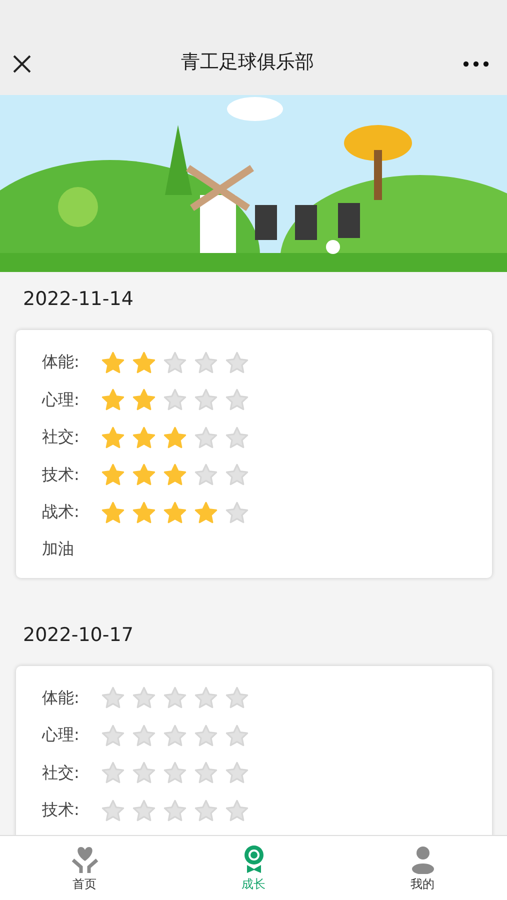 The height and width of the screenshot is (900, 507). Describe the element at coordinates (78, 299) in the screenshot. I see `record-date: 2022-11-14` at that location.